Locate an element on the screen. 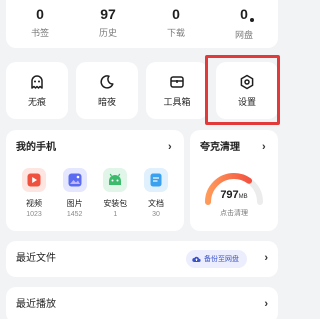 This screenshot has width=320, height=319. my-phone-apps: 视频 1023 图片 1452 安装包 1 文档 30 is located at coordinates (95, 193).